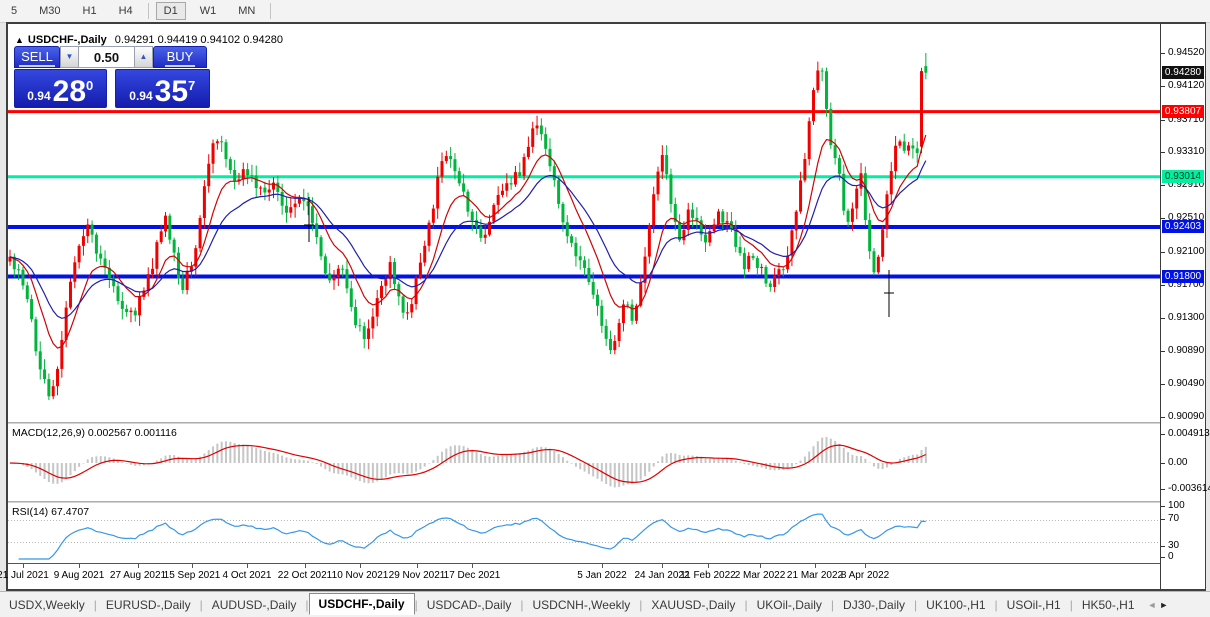 This screenshot has height=617, width=1210. I want to click on rsi-axis-label: 100, so click(1176, 505).